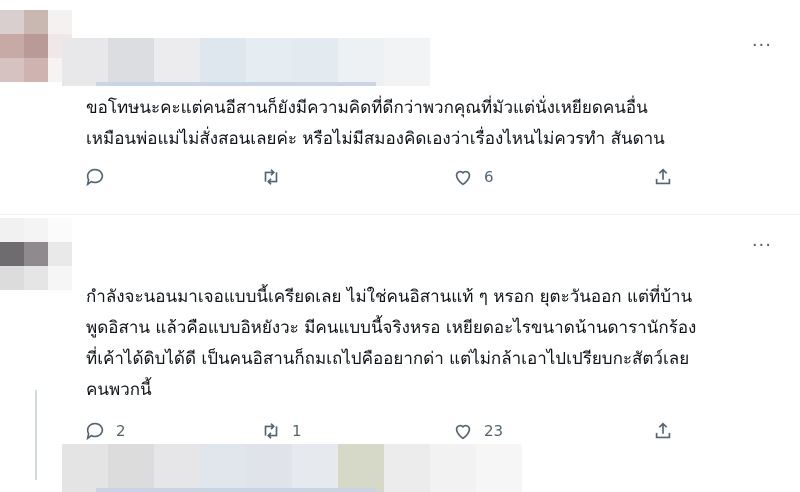 Image resolution: width=800 pixels, height=492 pixels. What do you see at coordinates (477, 431) in the screenshot?
I see `like-button: 23` at bounding box center [477, 431].